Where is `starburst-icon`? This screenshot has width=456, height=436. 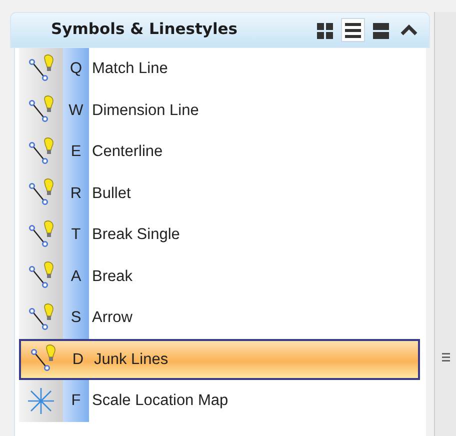 starburst-icon is located at coordinates (41, 401).